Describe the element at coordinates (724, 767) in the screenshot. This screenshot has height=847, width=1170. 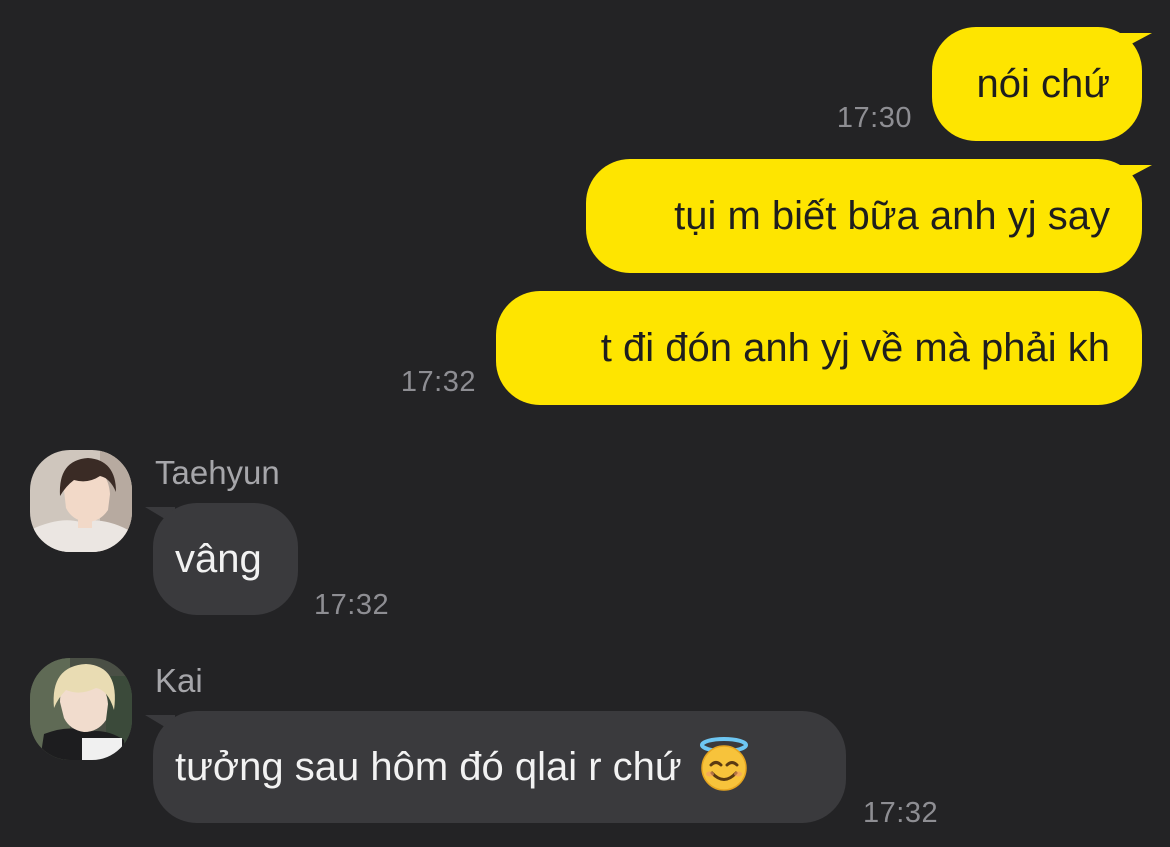
I see `smiling-face-with-halo-icon` at that location.